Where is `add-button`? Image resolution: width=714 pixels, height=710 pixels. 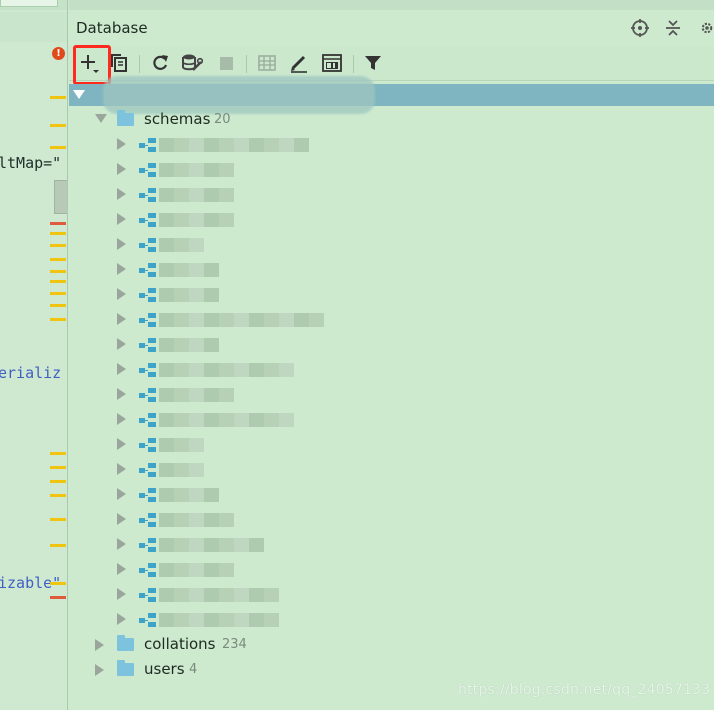 add-button is located at coordinates (92, 65).